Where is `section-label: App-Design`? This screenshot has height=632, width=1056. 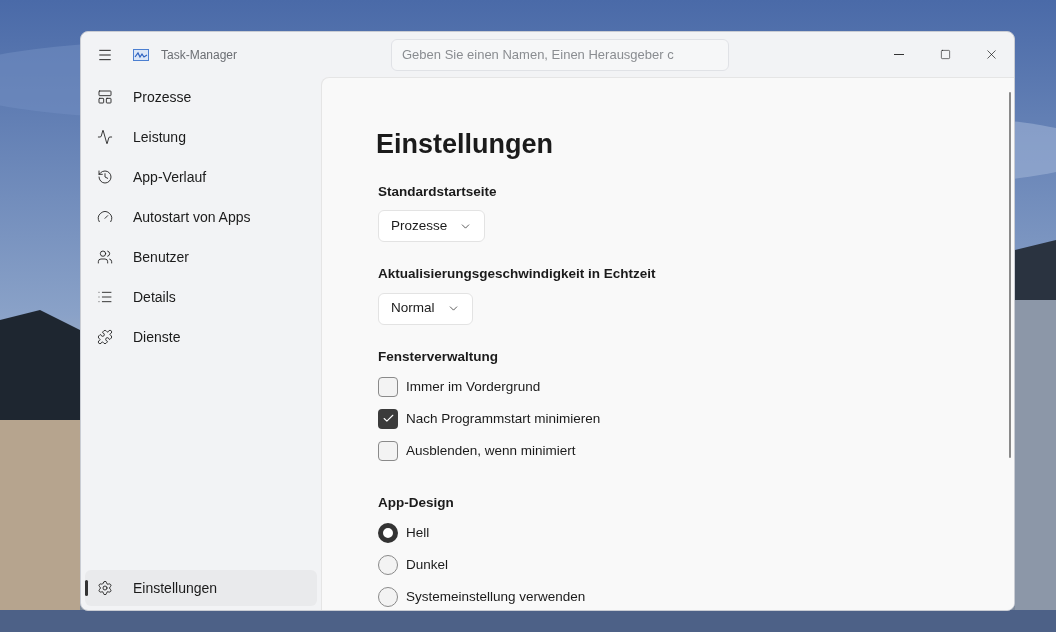 section-label: App-Design is located at coordinates (416, 502).